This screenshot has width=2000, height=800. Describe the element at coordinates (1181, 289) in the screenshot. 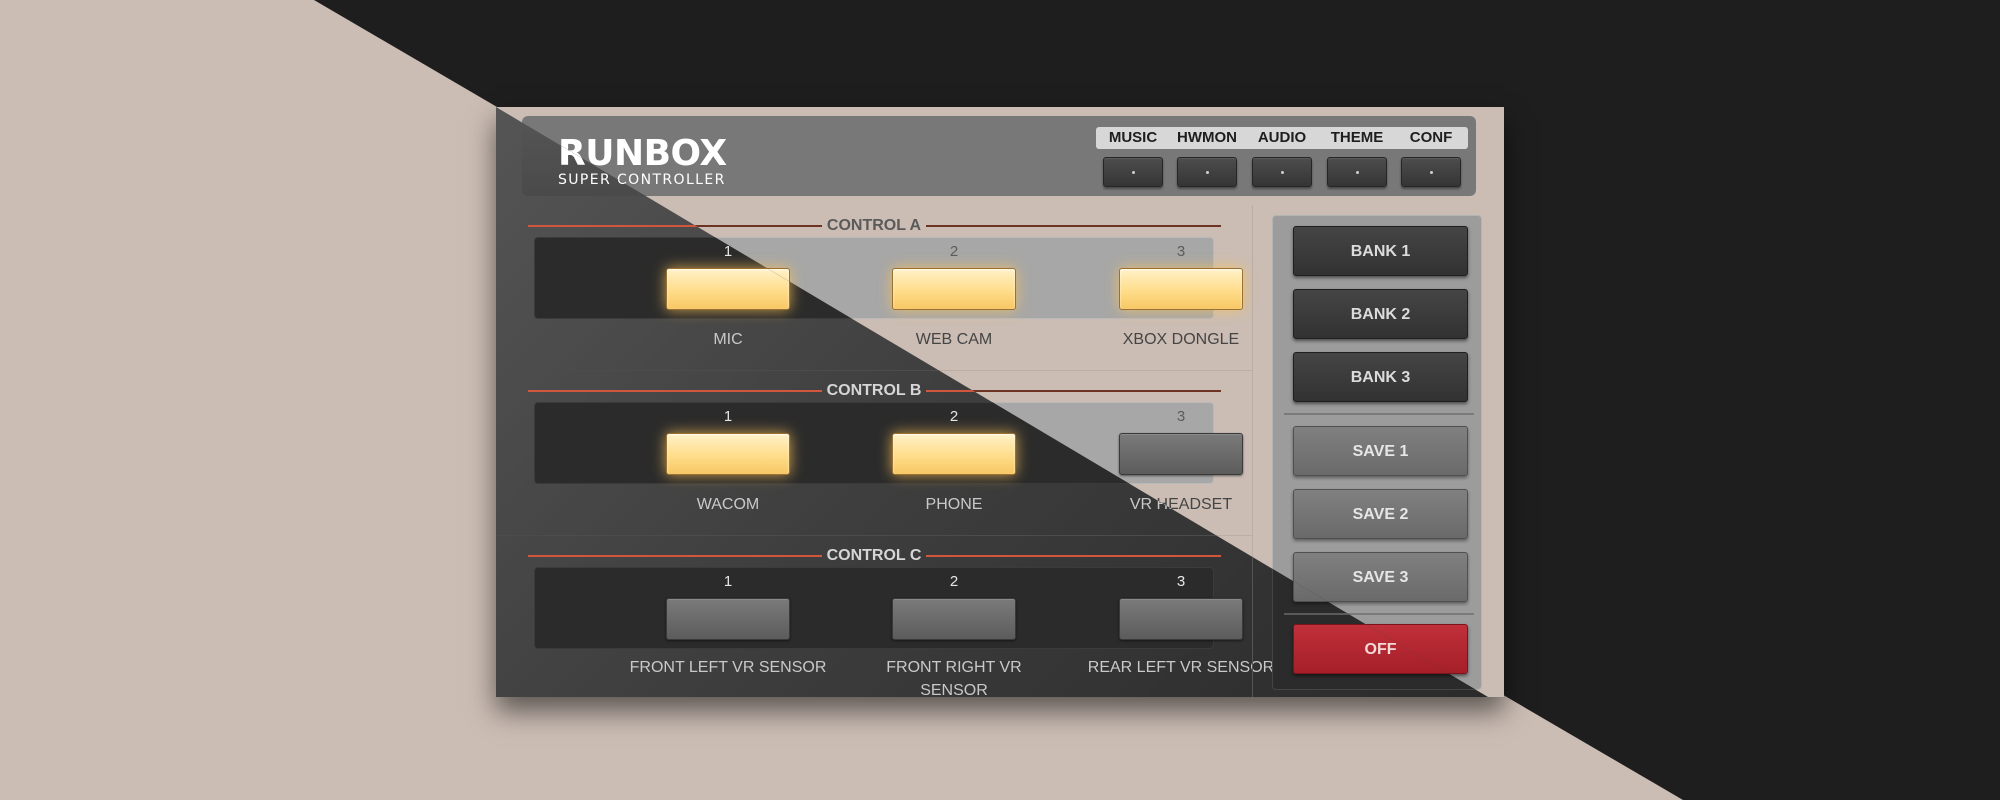

I see `toggle-switch-xbox-dongle` at that location.